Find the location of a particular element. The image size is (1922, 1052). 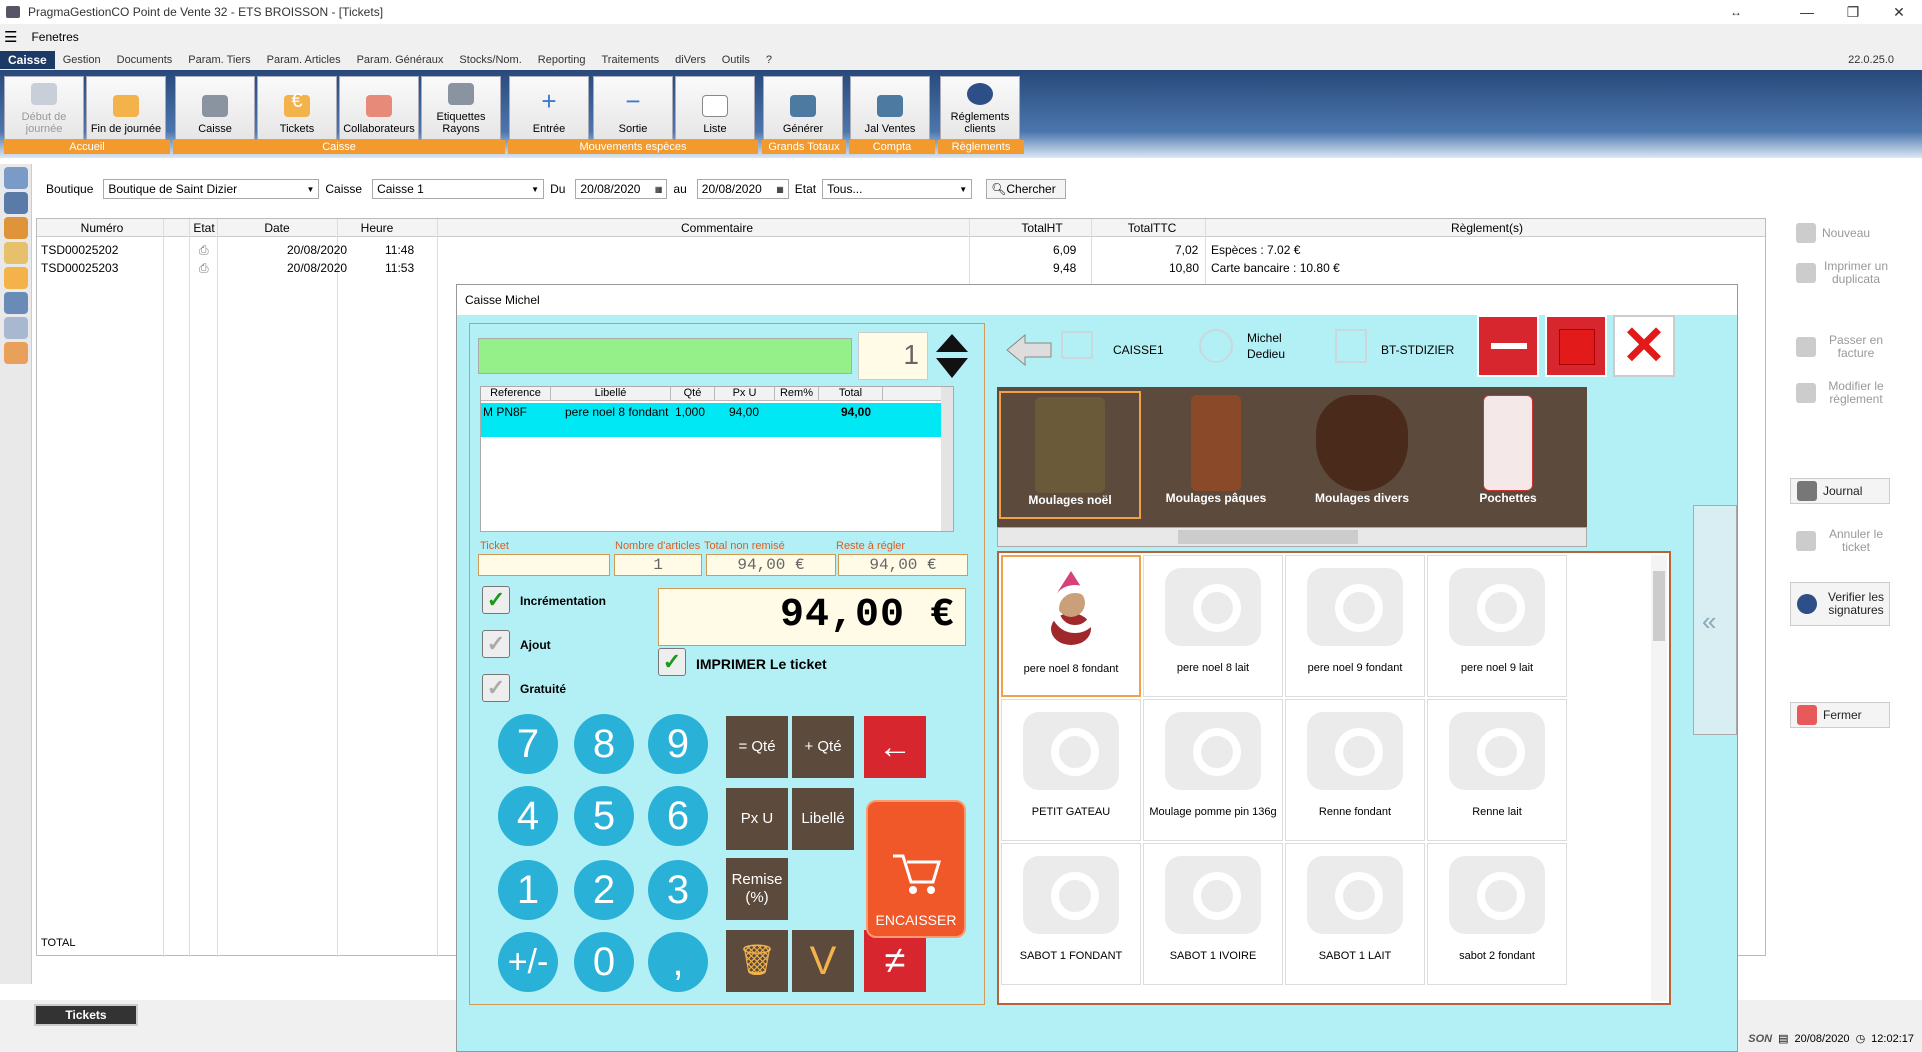

passer-facture-button: Passer en facture is located at coordinates (1840, 347).